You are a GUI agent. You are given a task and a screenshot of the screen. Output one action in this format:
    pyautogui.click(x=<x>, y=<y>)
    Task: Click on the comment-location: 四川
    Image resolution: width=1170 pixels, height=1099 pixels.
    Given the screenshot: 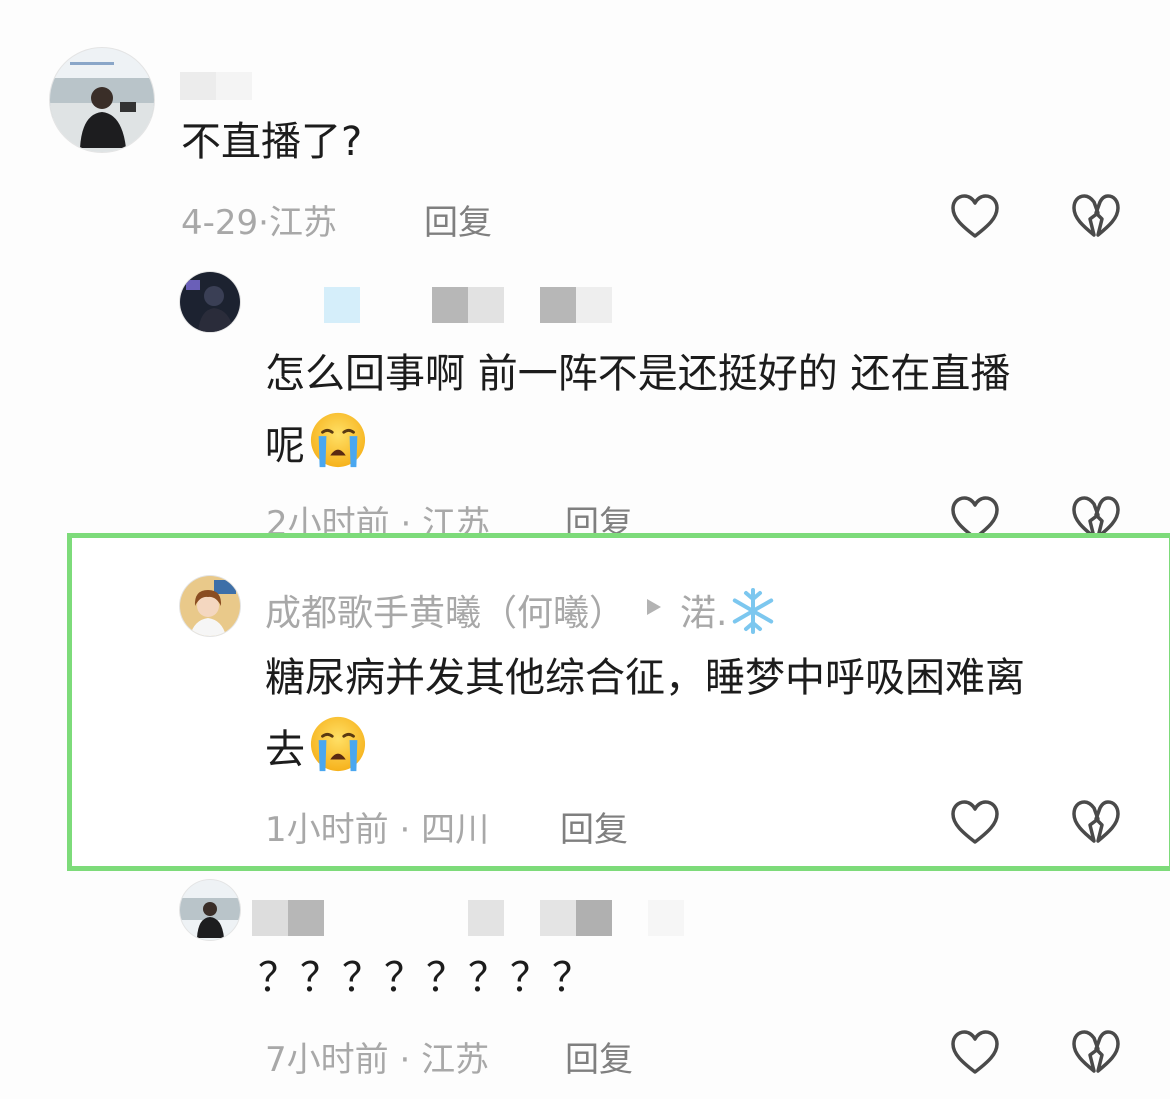 What is the action you would take?
    pyautogui.click(x=455, y=830)
    